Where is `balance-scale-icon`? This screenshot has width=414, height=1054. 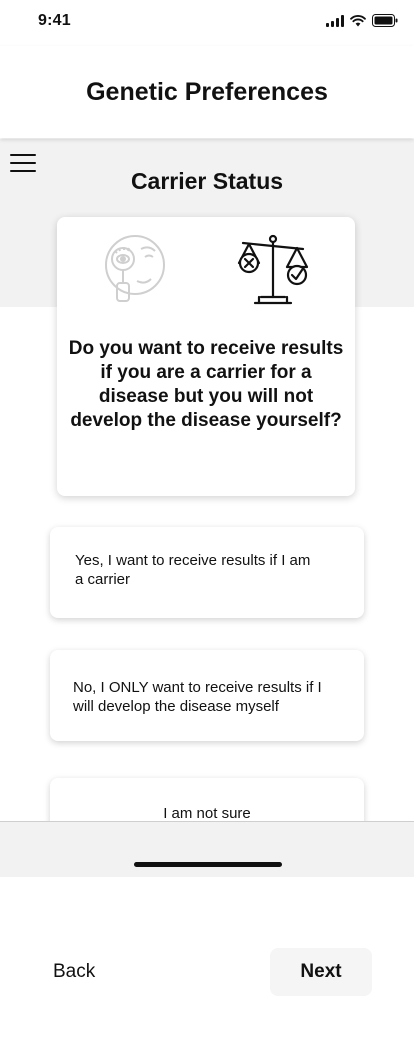
balance-scale-icon is located at coordinates (273, 272).